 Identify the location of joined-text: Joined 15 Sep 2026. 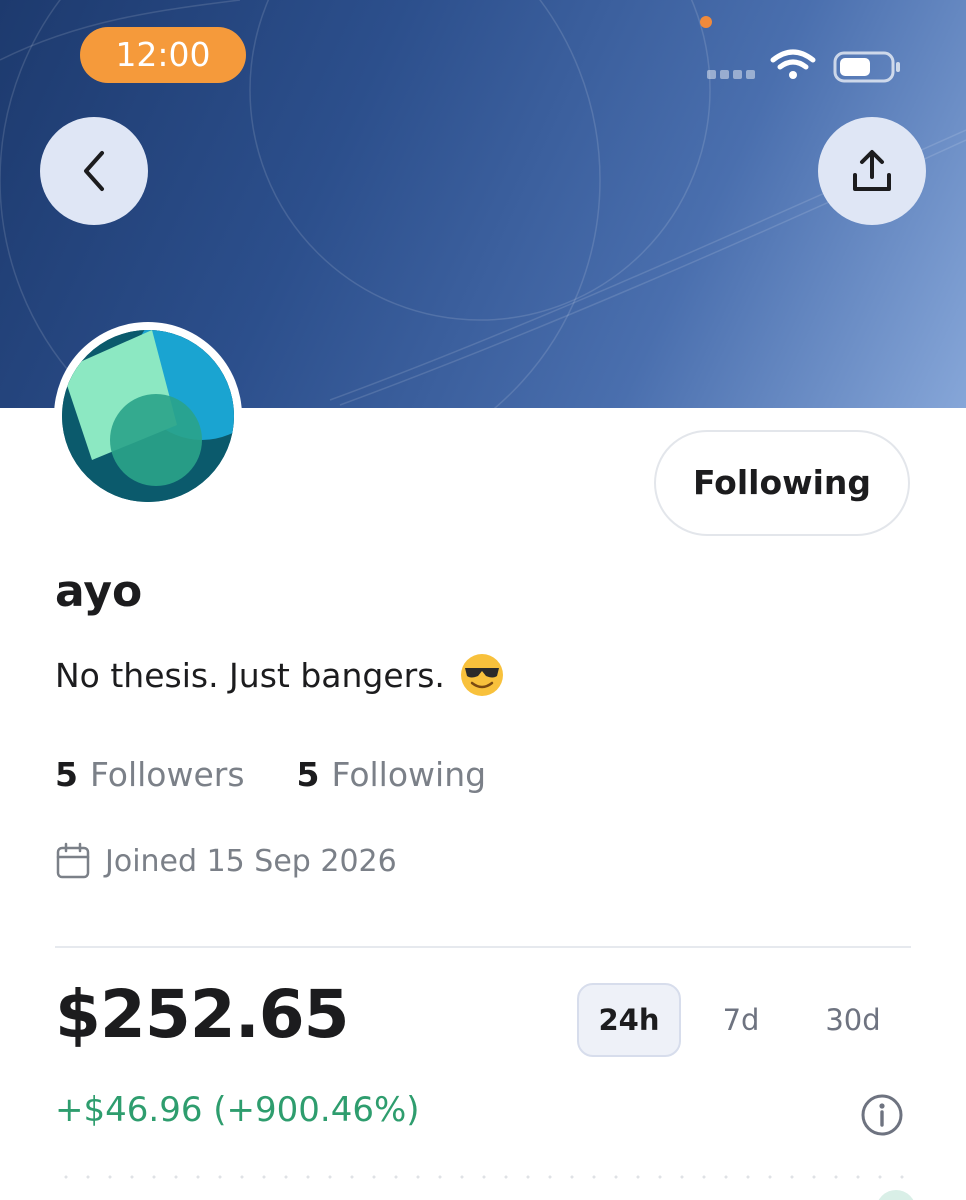
(251, 861).